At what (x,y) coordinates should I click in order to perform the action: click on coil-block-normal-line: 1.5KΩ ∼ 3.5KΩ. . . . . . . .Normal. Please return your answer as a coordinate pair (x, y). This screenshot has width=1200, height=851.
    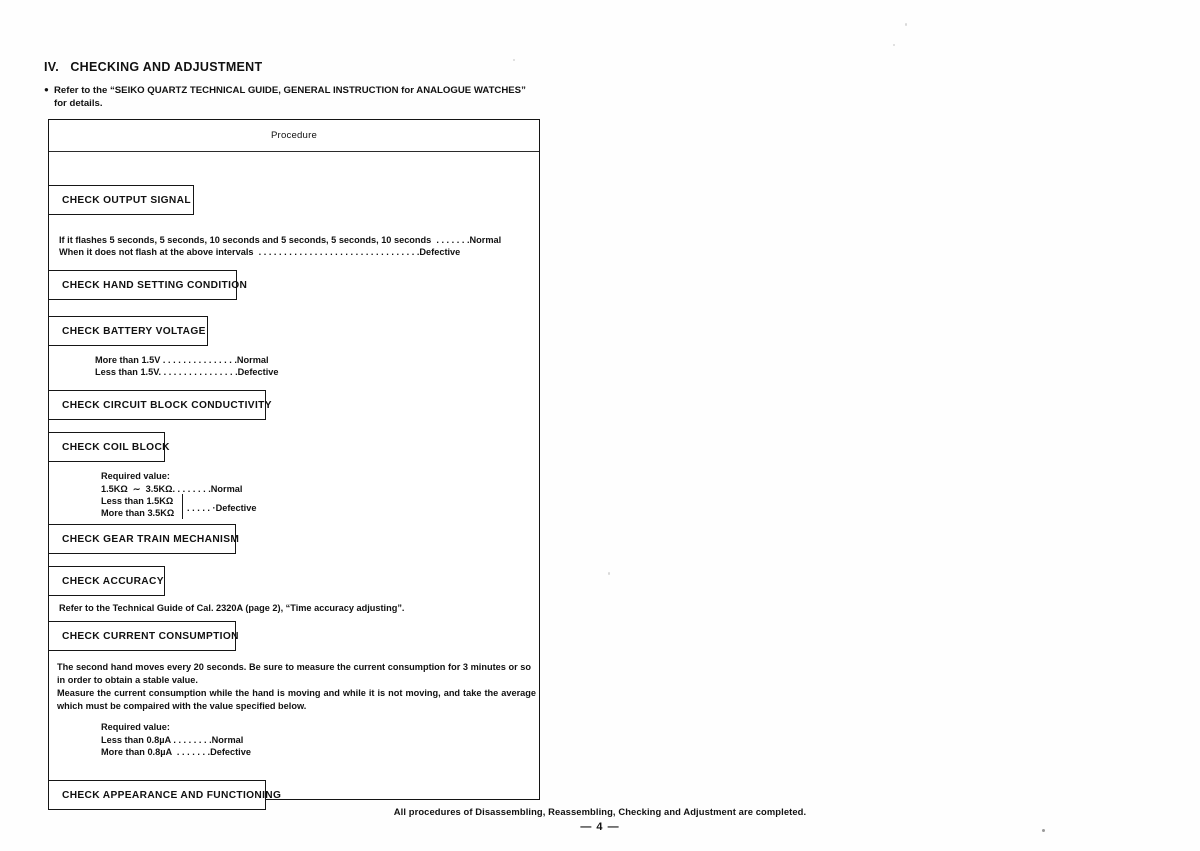
    Looking at the image, I should click on (172, 489).